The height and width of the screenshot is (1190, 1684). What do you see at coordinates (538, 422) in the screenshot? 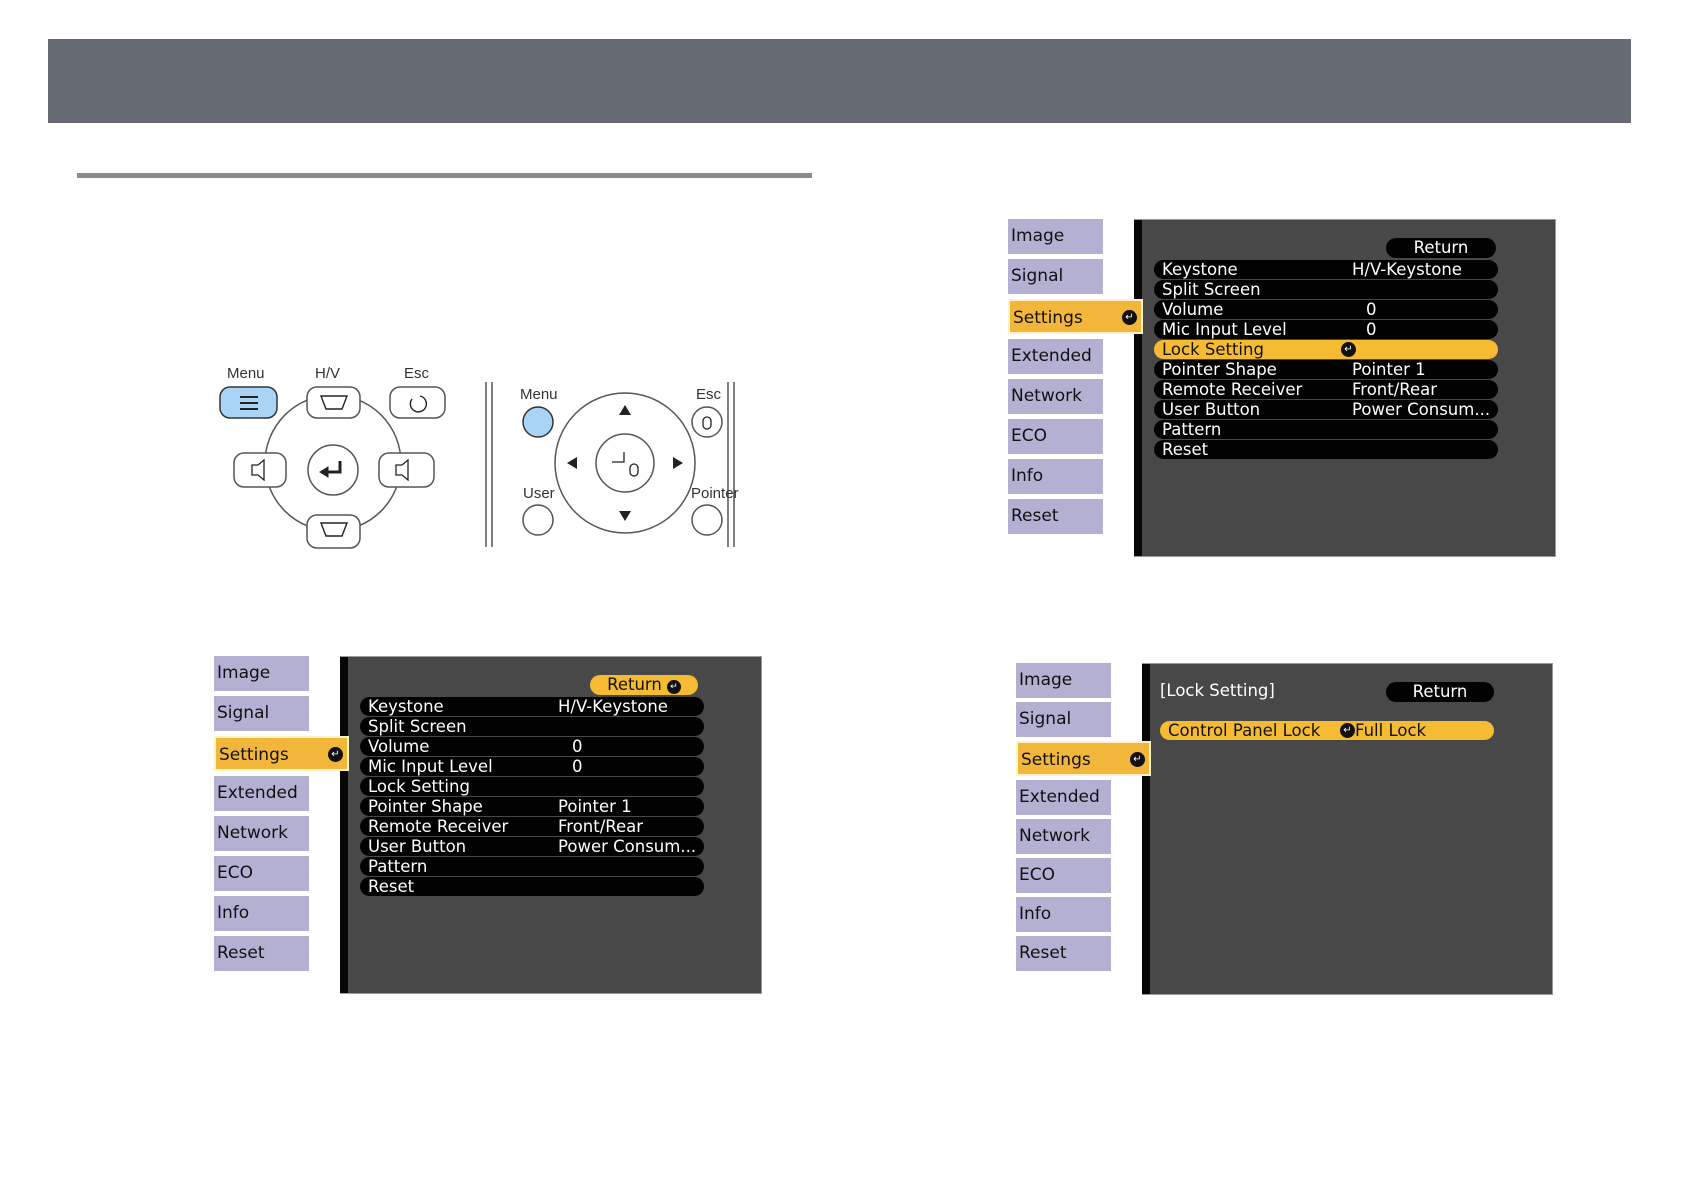
I see `remote-menu-button` at bounding box center [538, 422].